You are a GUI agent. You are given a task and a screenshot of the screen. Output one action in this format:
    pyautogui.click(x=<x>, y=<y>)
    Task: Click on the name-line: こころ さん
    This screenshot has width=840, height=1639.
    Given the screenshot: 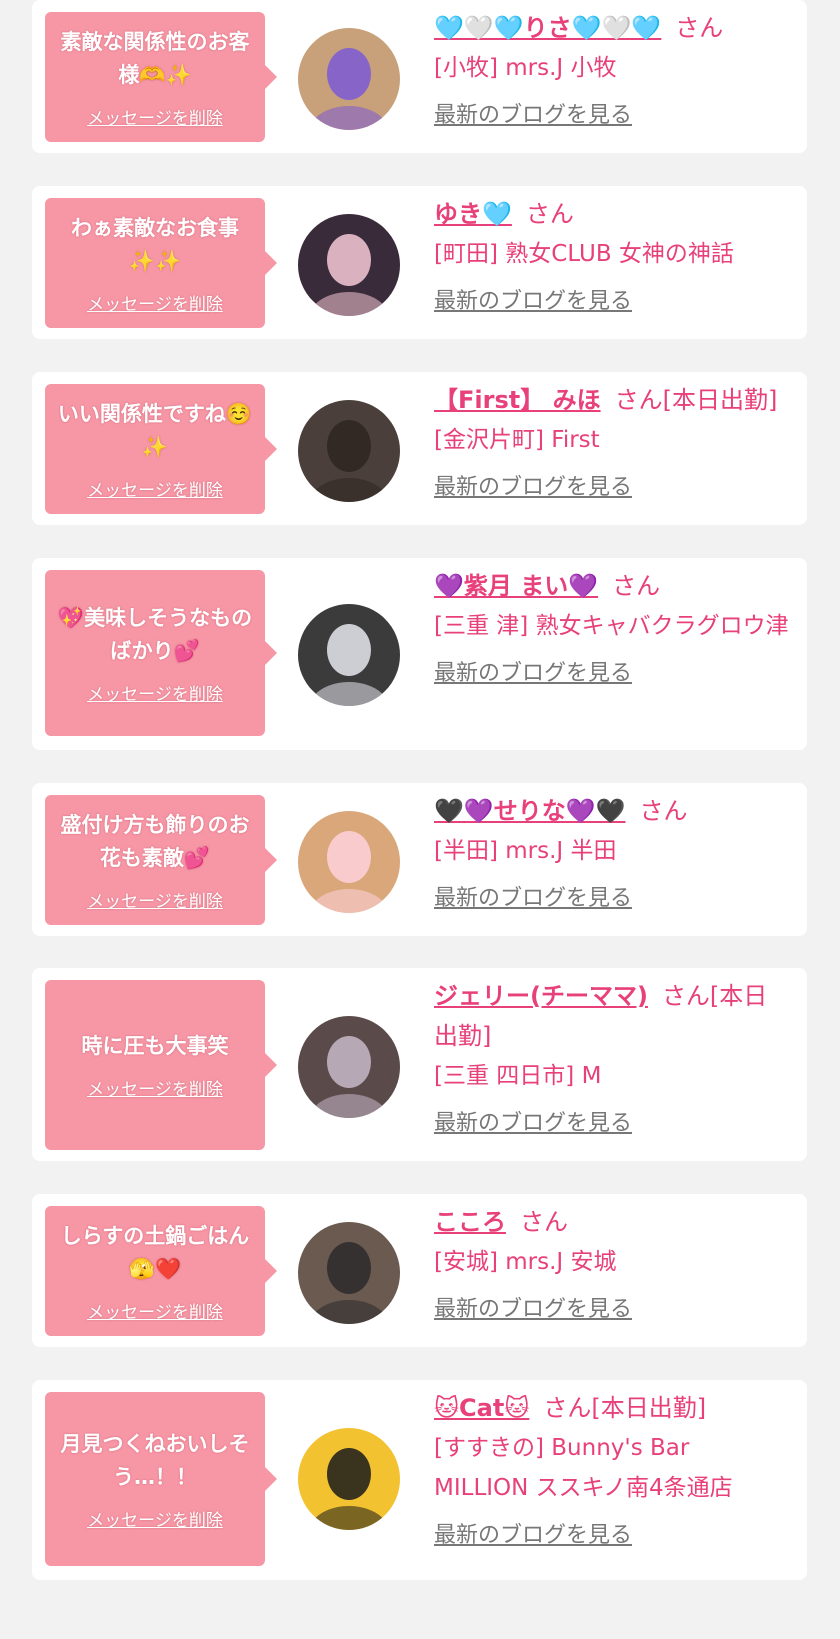 What is the action you would take?
    pyautogui.click(x=611, y=1222)
    